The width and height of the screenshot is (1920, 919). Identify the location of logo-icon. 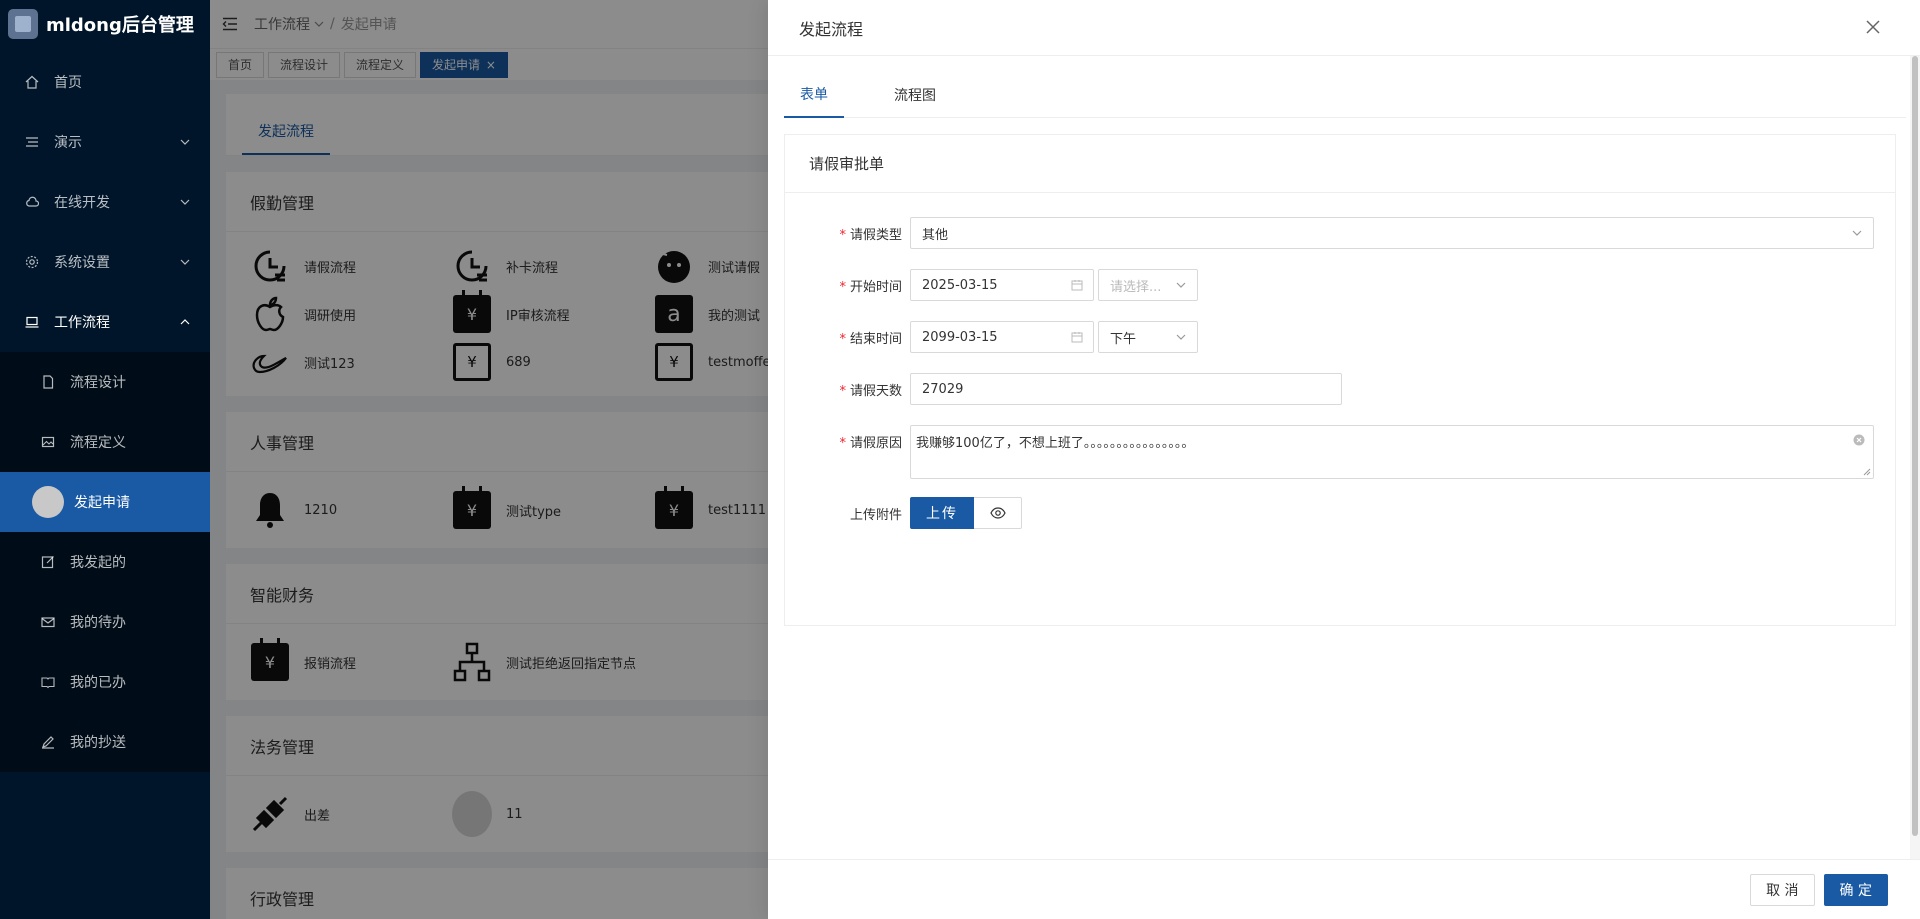
(23, 24).